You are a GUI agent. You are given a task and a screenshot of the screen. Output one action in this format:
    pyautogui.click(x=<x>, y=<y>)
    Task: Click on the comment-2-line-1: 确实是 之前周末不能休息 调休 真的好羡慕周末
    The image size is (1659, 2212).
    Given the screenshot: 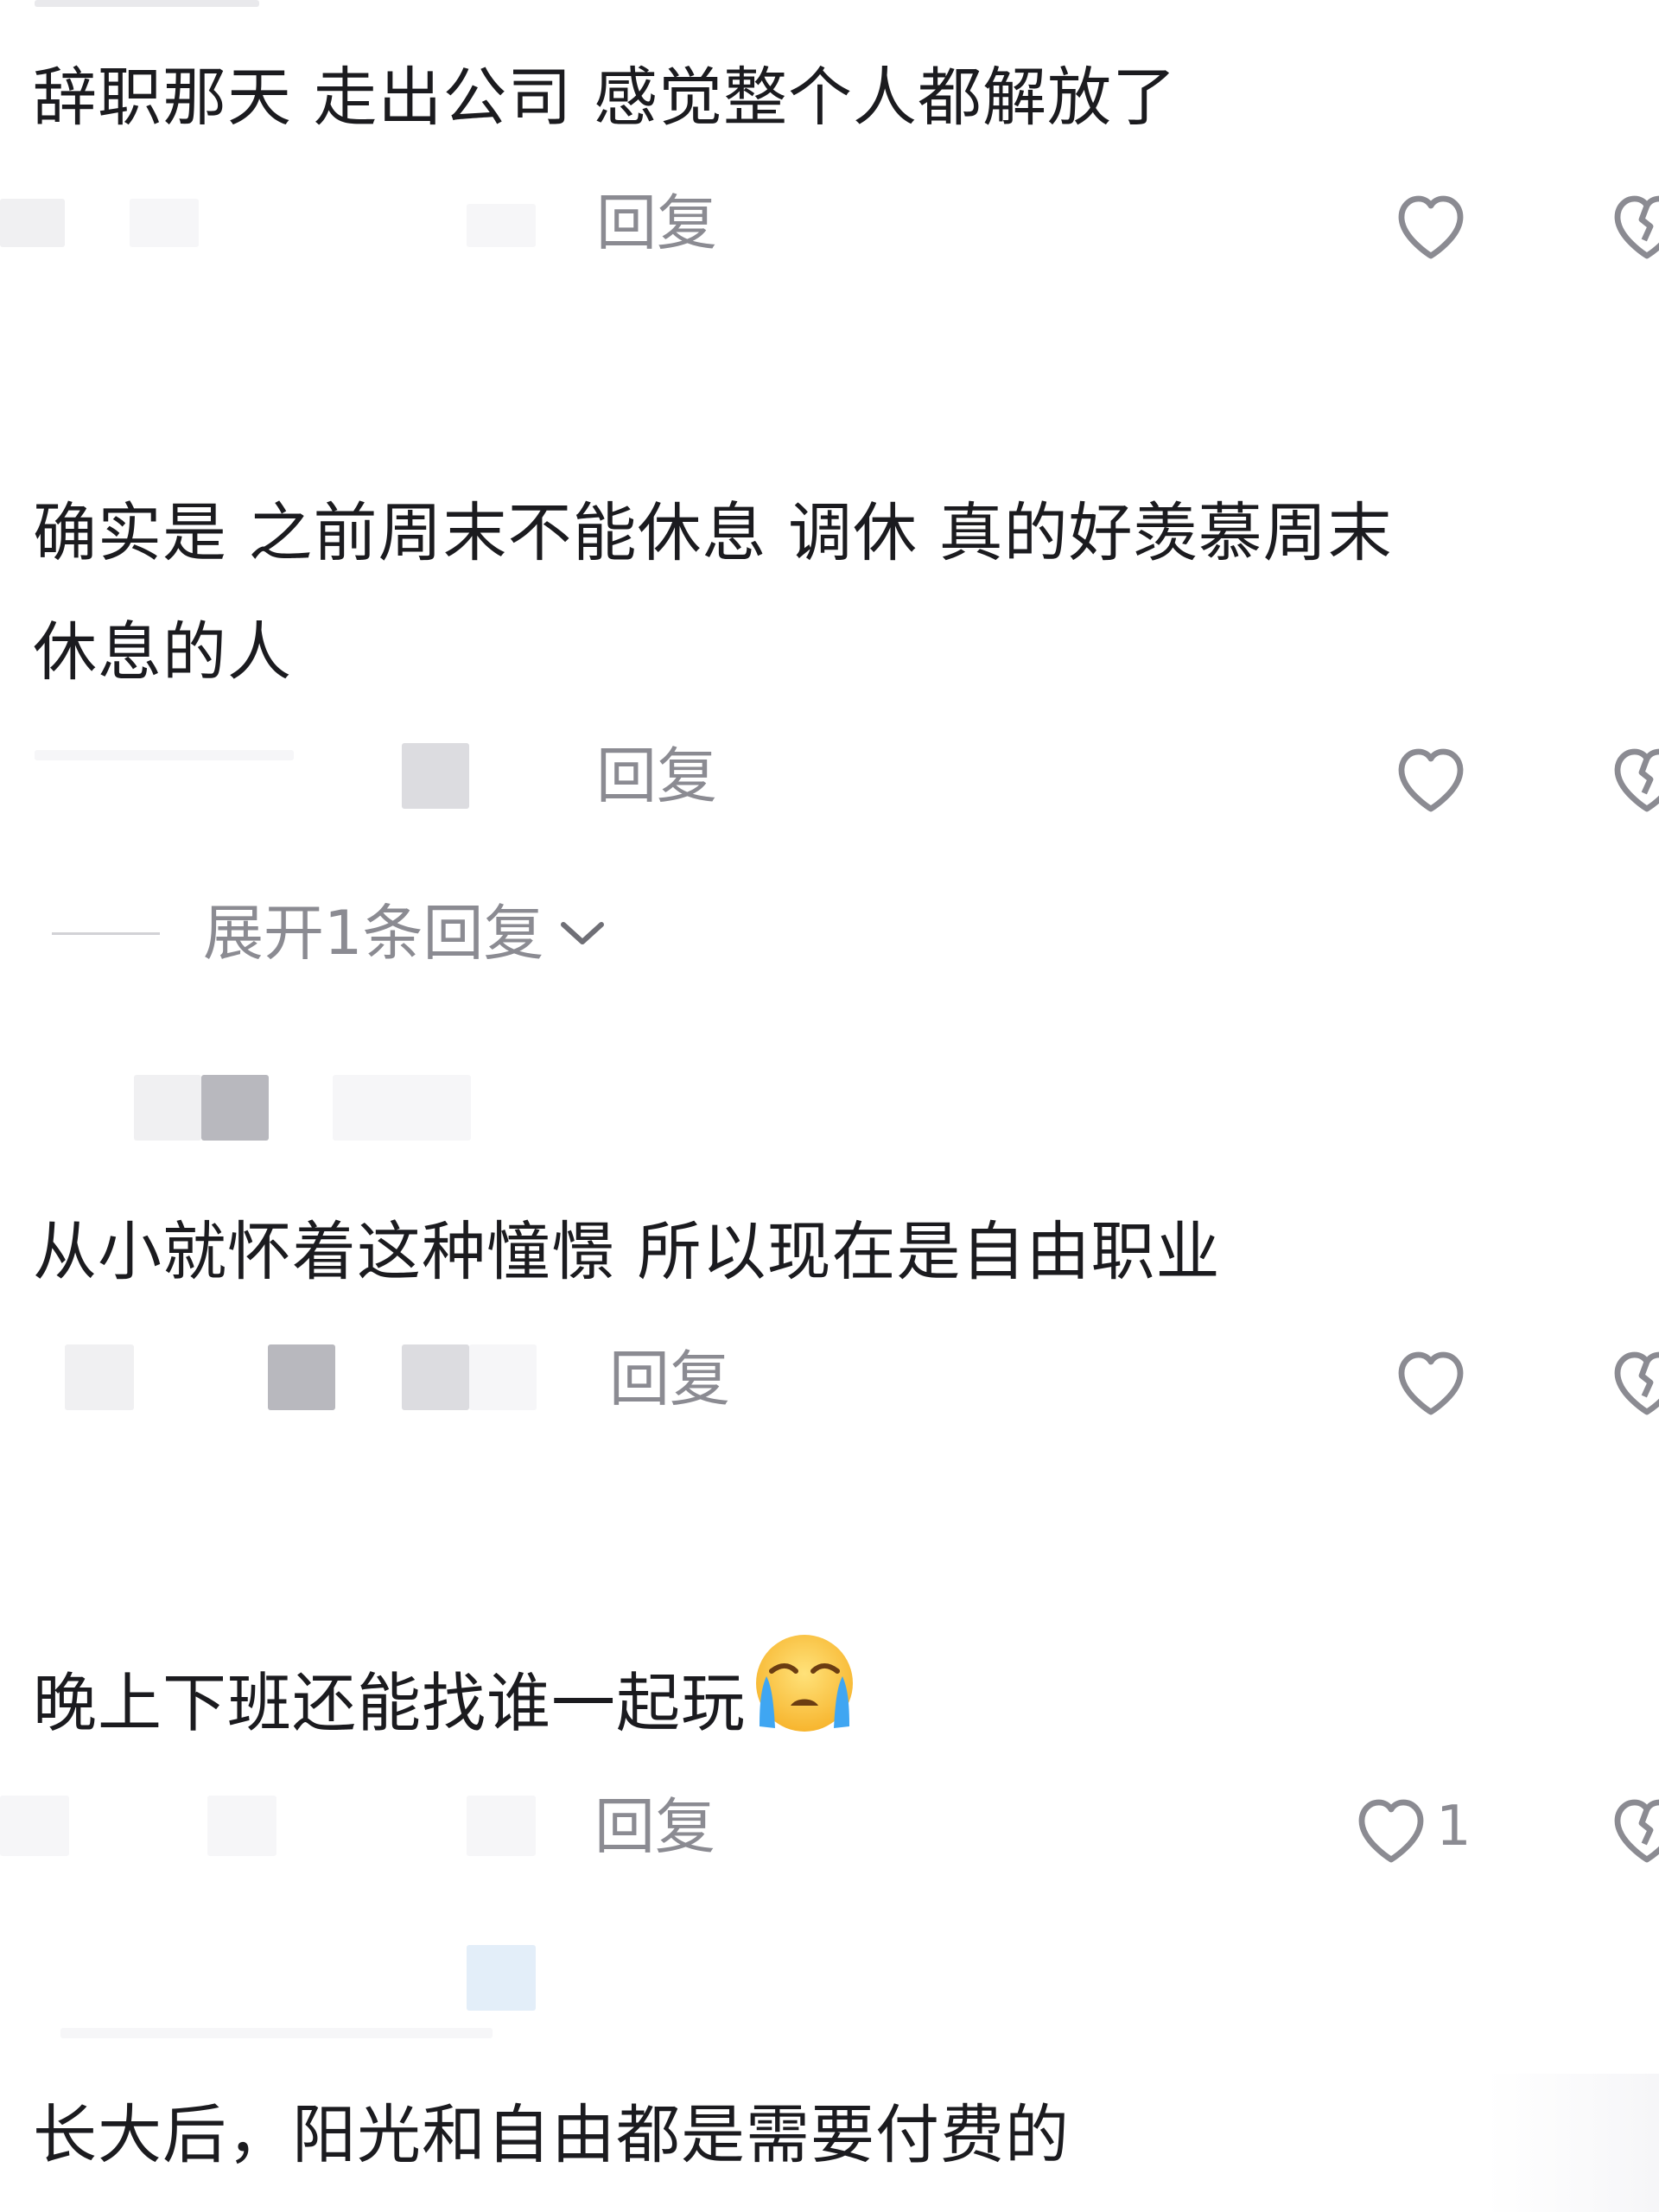 What is the action you would take?
    pyautogui.click(x=713, y=533)
    